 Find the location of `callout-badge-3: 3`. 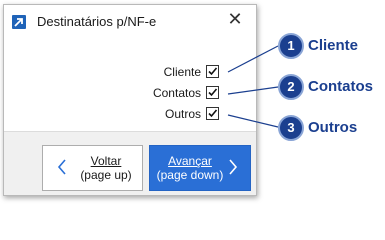

callout-badge-3: 3 is located at coordinates (291, 128).